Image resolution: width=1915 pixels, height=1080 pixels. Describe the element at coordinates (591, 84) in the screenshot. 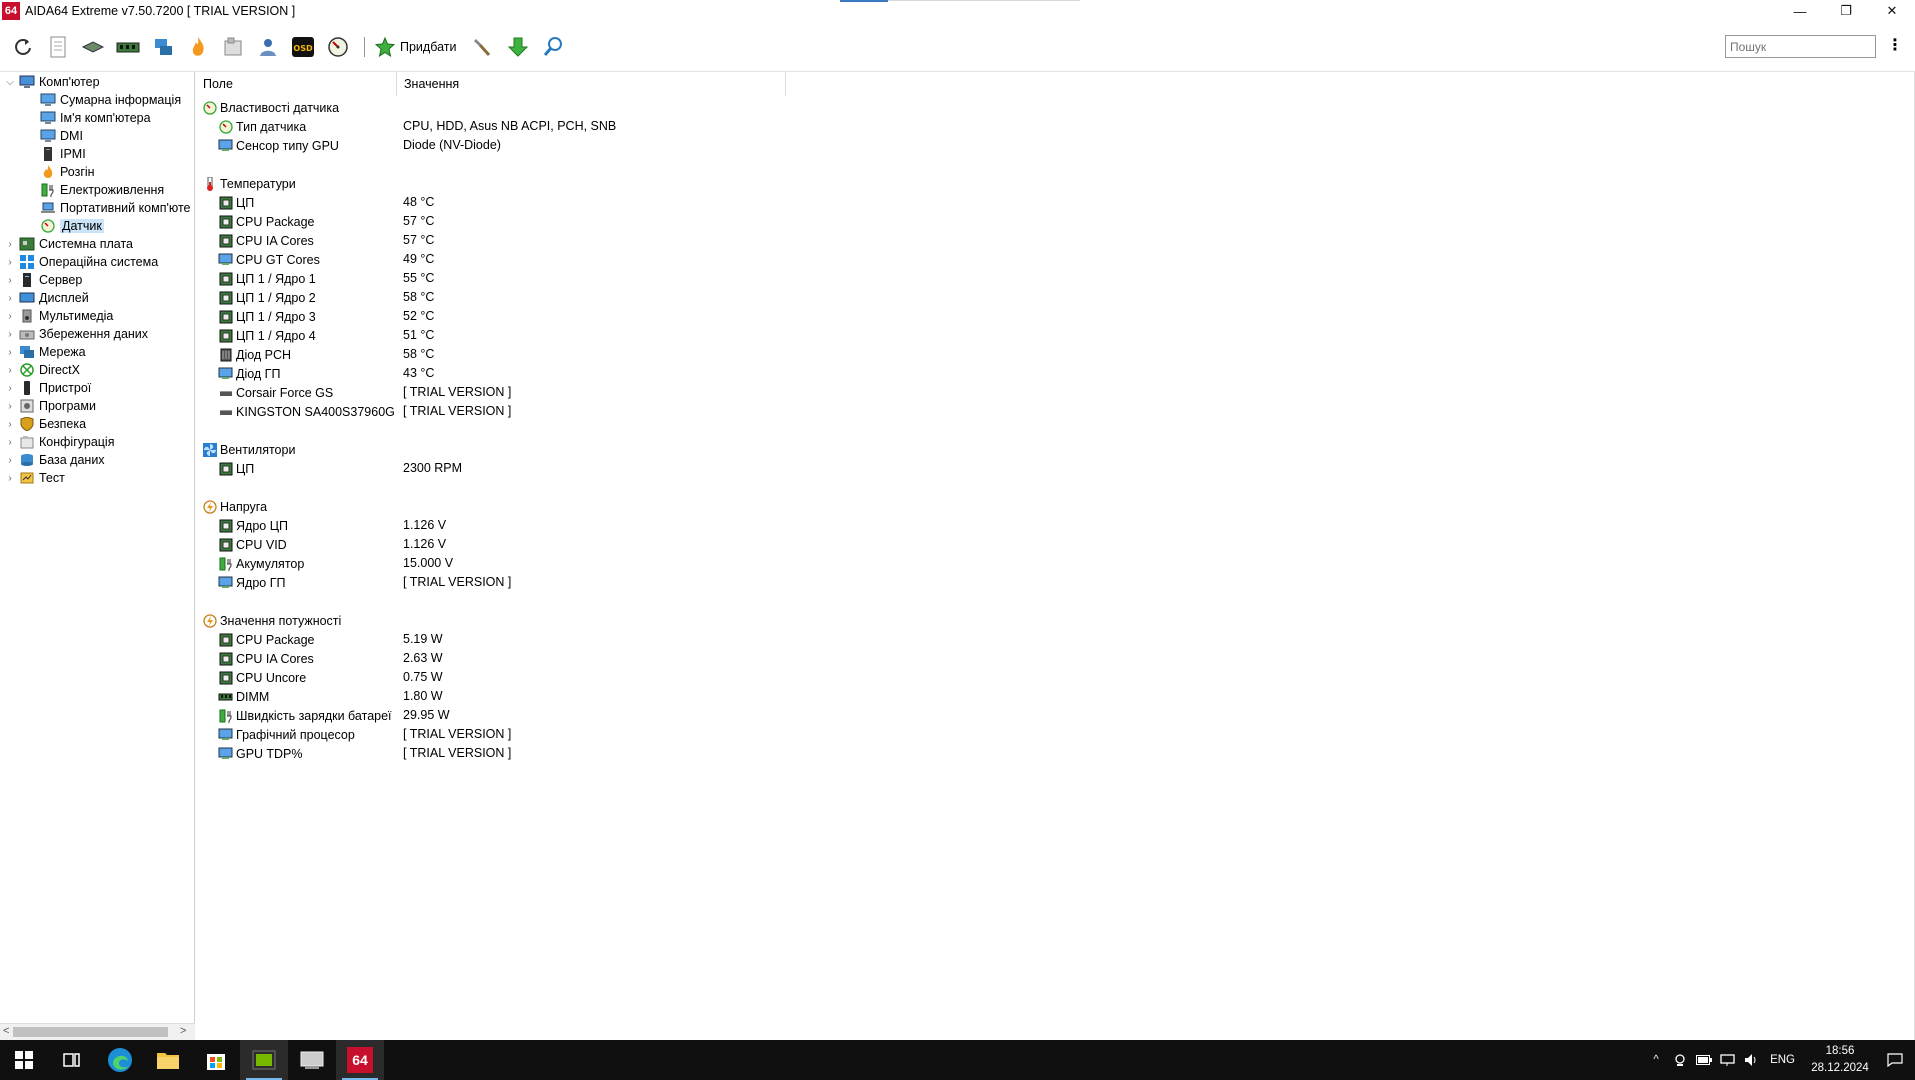

I see `column-header-value: Значення` at that location.